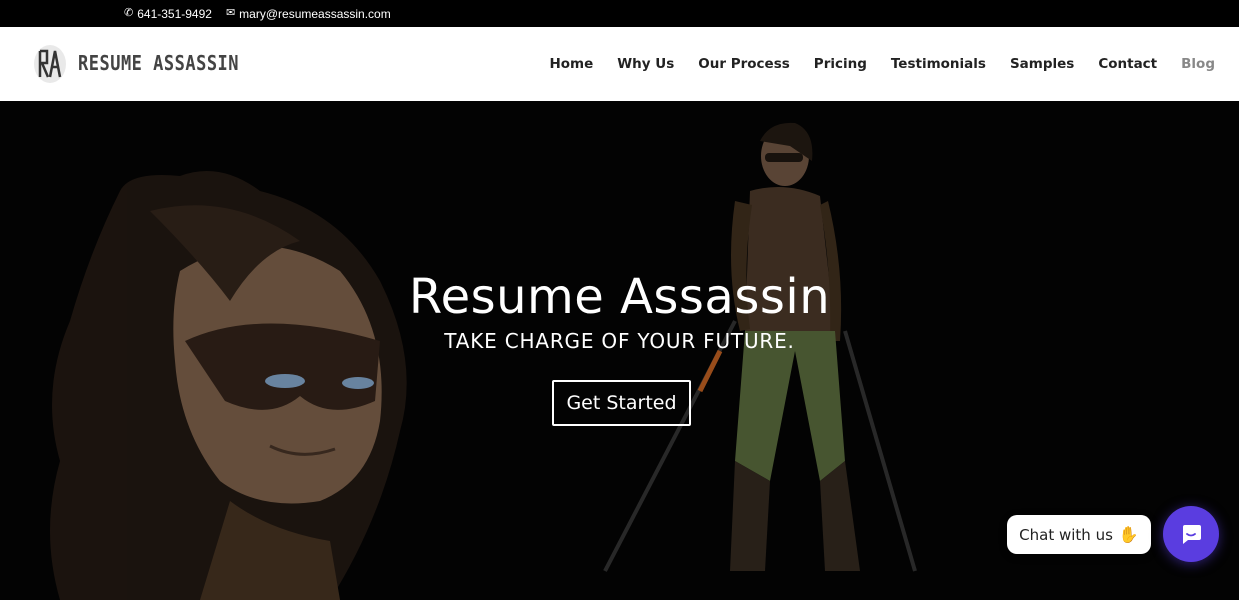 The image size is (1239, 600). What do you see at coordinates (619, 341) in the screenshot?
I see `hero-subtitle: TAKE CHARGE OF YOUR FUTURE.` at bounding box center [619, 341].